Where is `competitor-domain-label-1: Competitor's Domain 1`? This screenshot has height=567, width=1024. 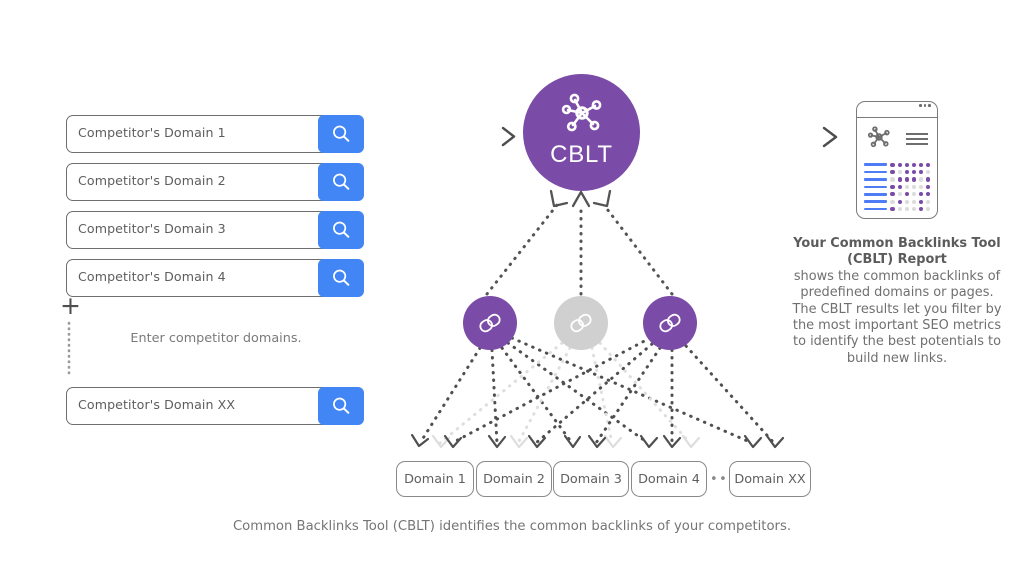
competitor-domain-label-1: Competitor's Domain 1 is located at coordinates (152, 132).